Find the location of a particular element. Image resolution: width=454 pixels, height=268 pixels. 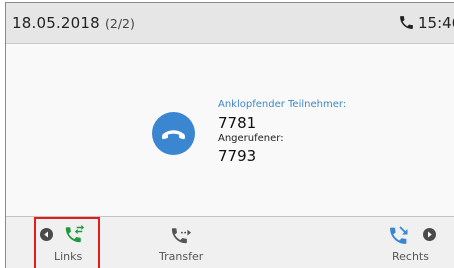

waiting-party-label: Anklopfender Teilnehmer: is located at coordinates (282, 104).